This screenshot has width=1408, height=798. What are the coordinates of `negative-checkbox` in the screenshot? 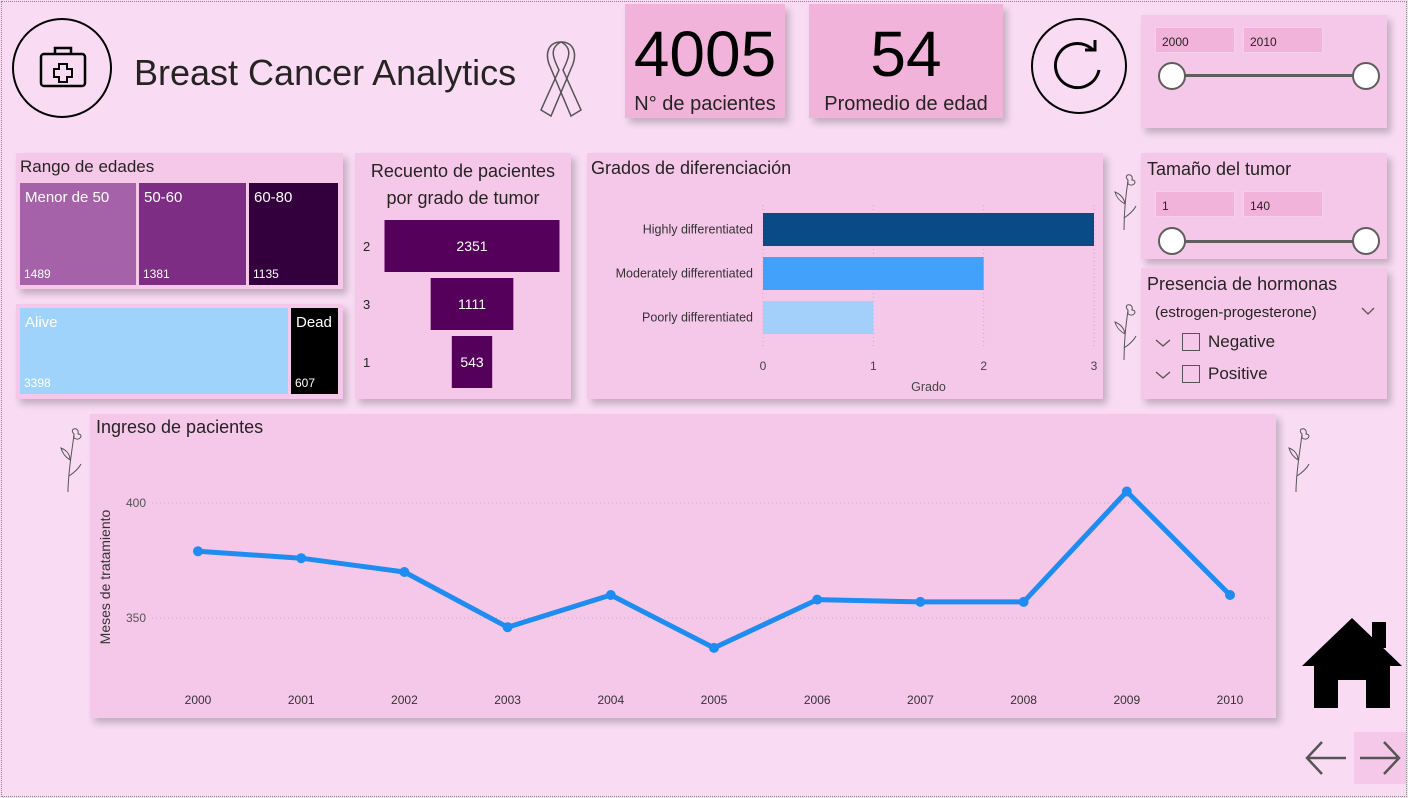 It's located at (1191, 342).